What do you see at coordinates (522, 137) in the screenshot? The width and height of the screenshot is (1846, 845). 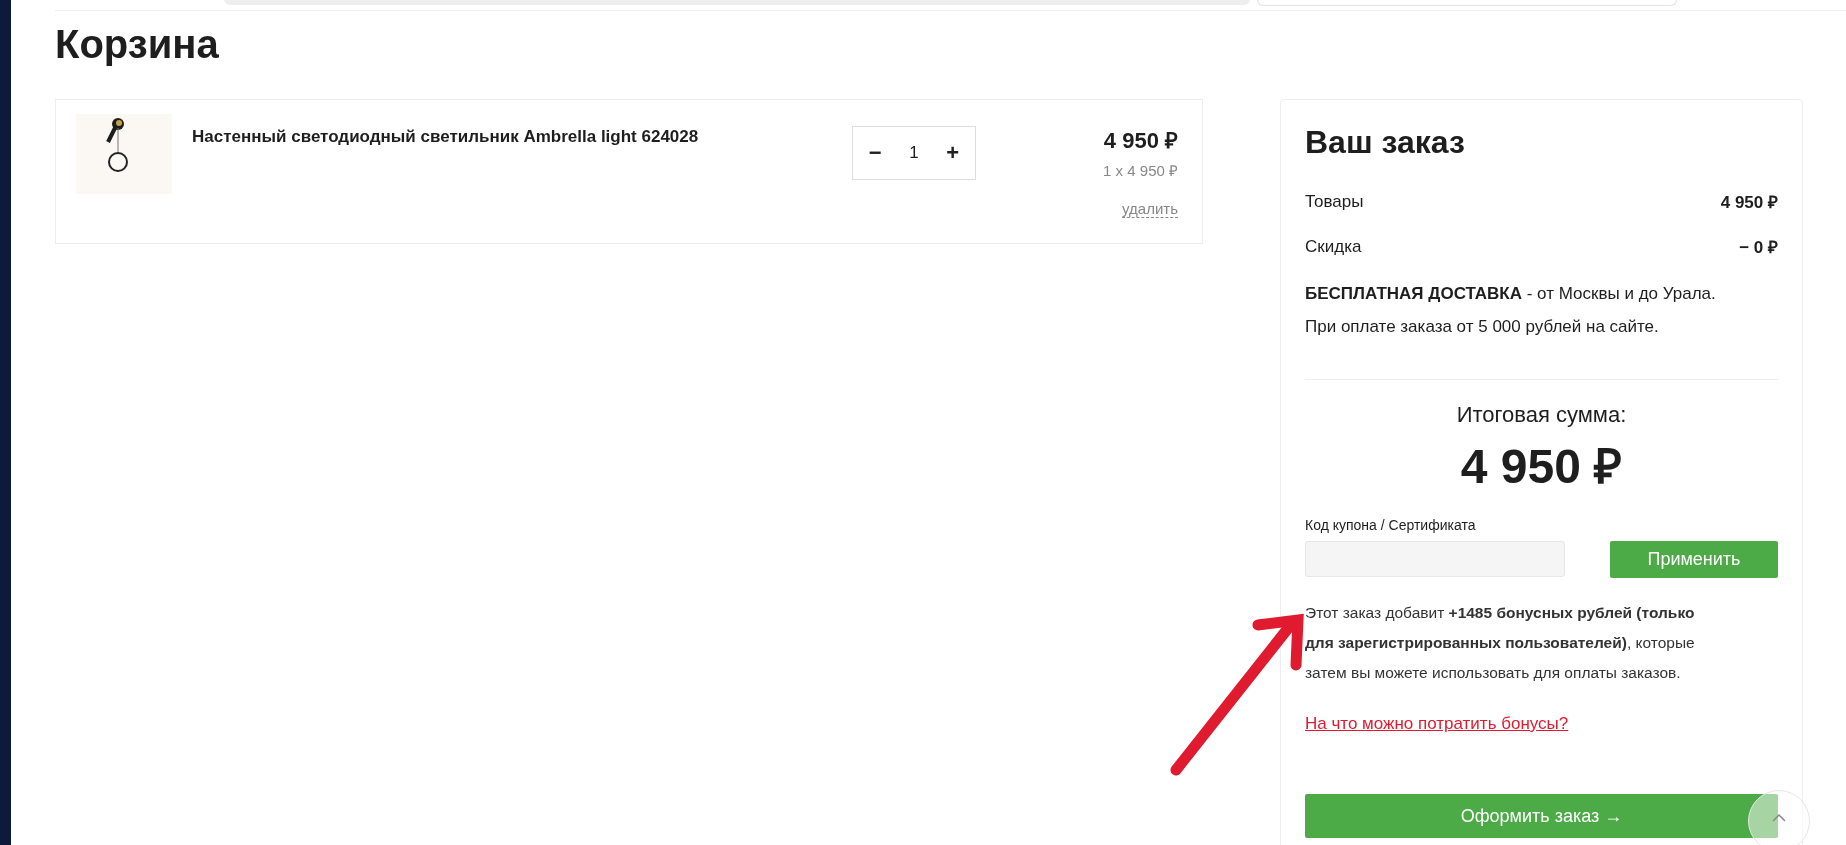 I see `product-name: Настенный светодиодный светильник Ambrella light 624028` at bounding box center [522, 137].